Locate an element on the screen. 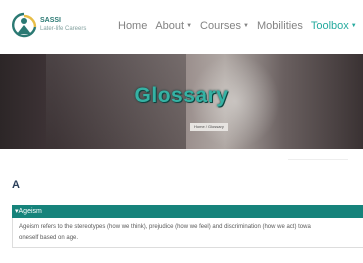  nav-item-courses: Courses ▼ is located at coordinates (224, 26).